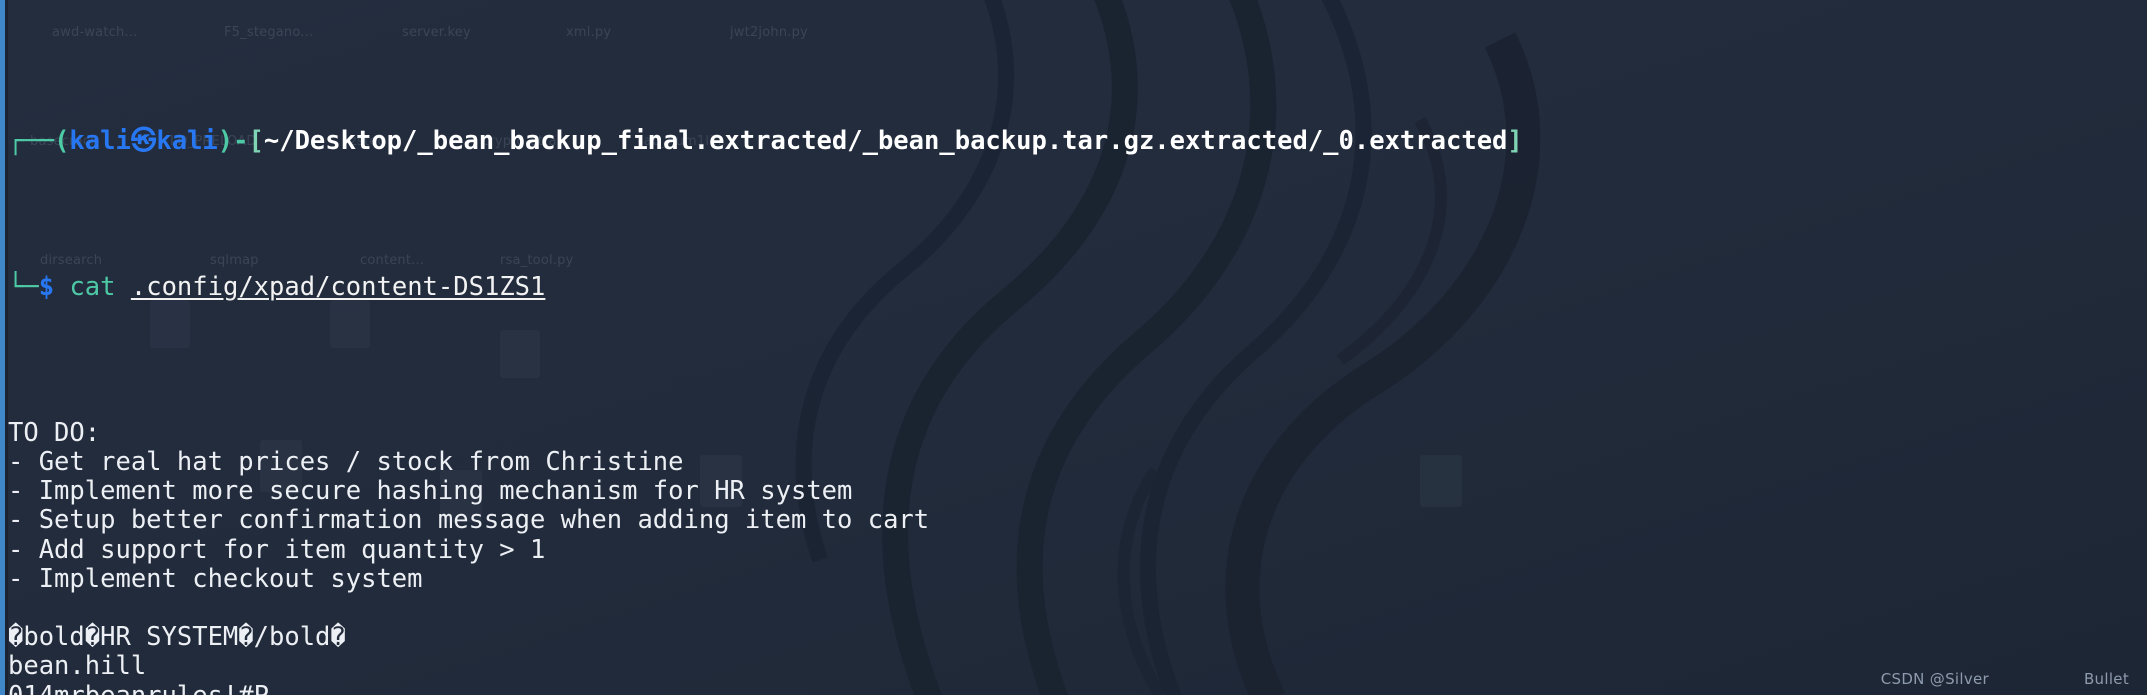  What do you see at coordinates (256, 140) in the screenshot?
I see `prompt-open-bracket: [` at bounding box center [256, 140].